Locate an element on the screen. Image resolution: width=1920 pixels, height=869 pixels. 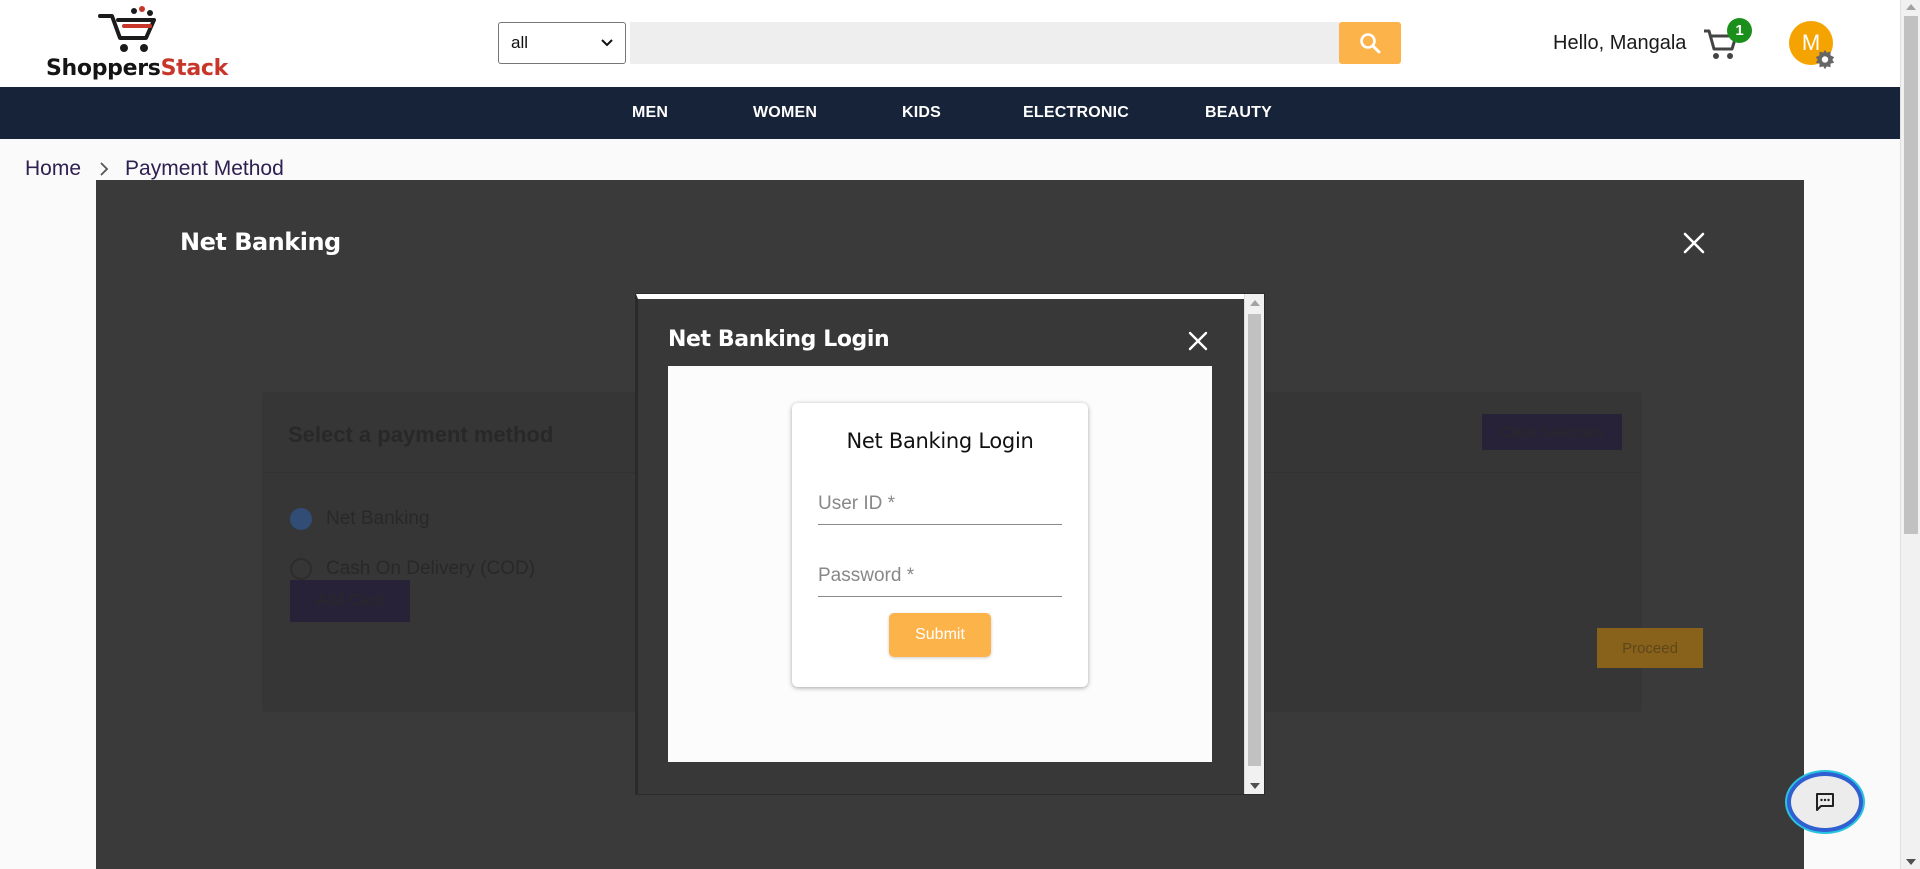
page-scrollbar is located at coordinates (1910, 434).